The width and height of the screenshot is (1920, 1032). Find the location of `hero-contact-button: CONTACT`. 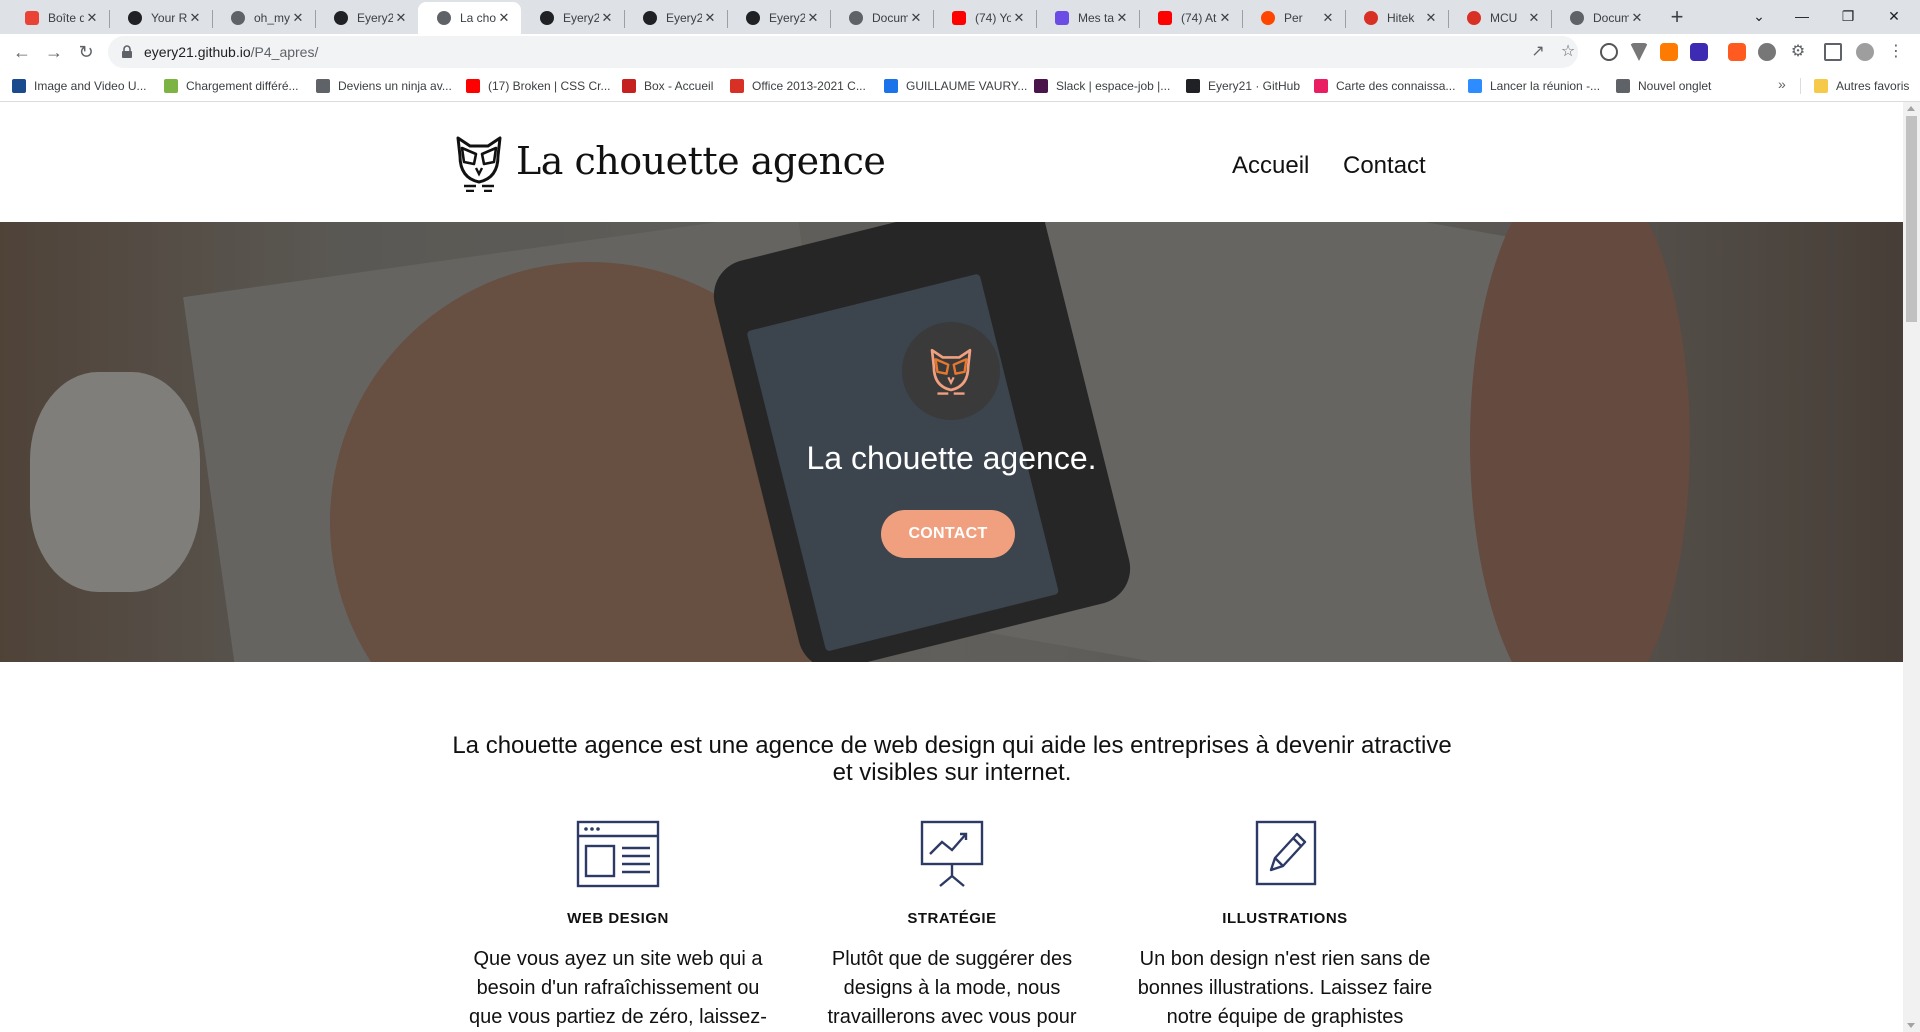

hero-contact-button: CONTACT is located at coordinates (948, 534).